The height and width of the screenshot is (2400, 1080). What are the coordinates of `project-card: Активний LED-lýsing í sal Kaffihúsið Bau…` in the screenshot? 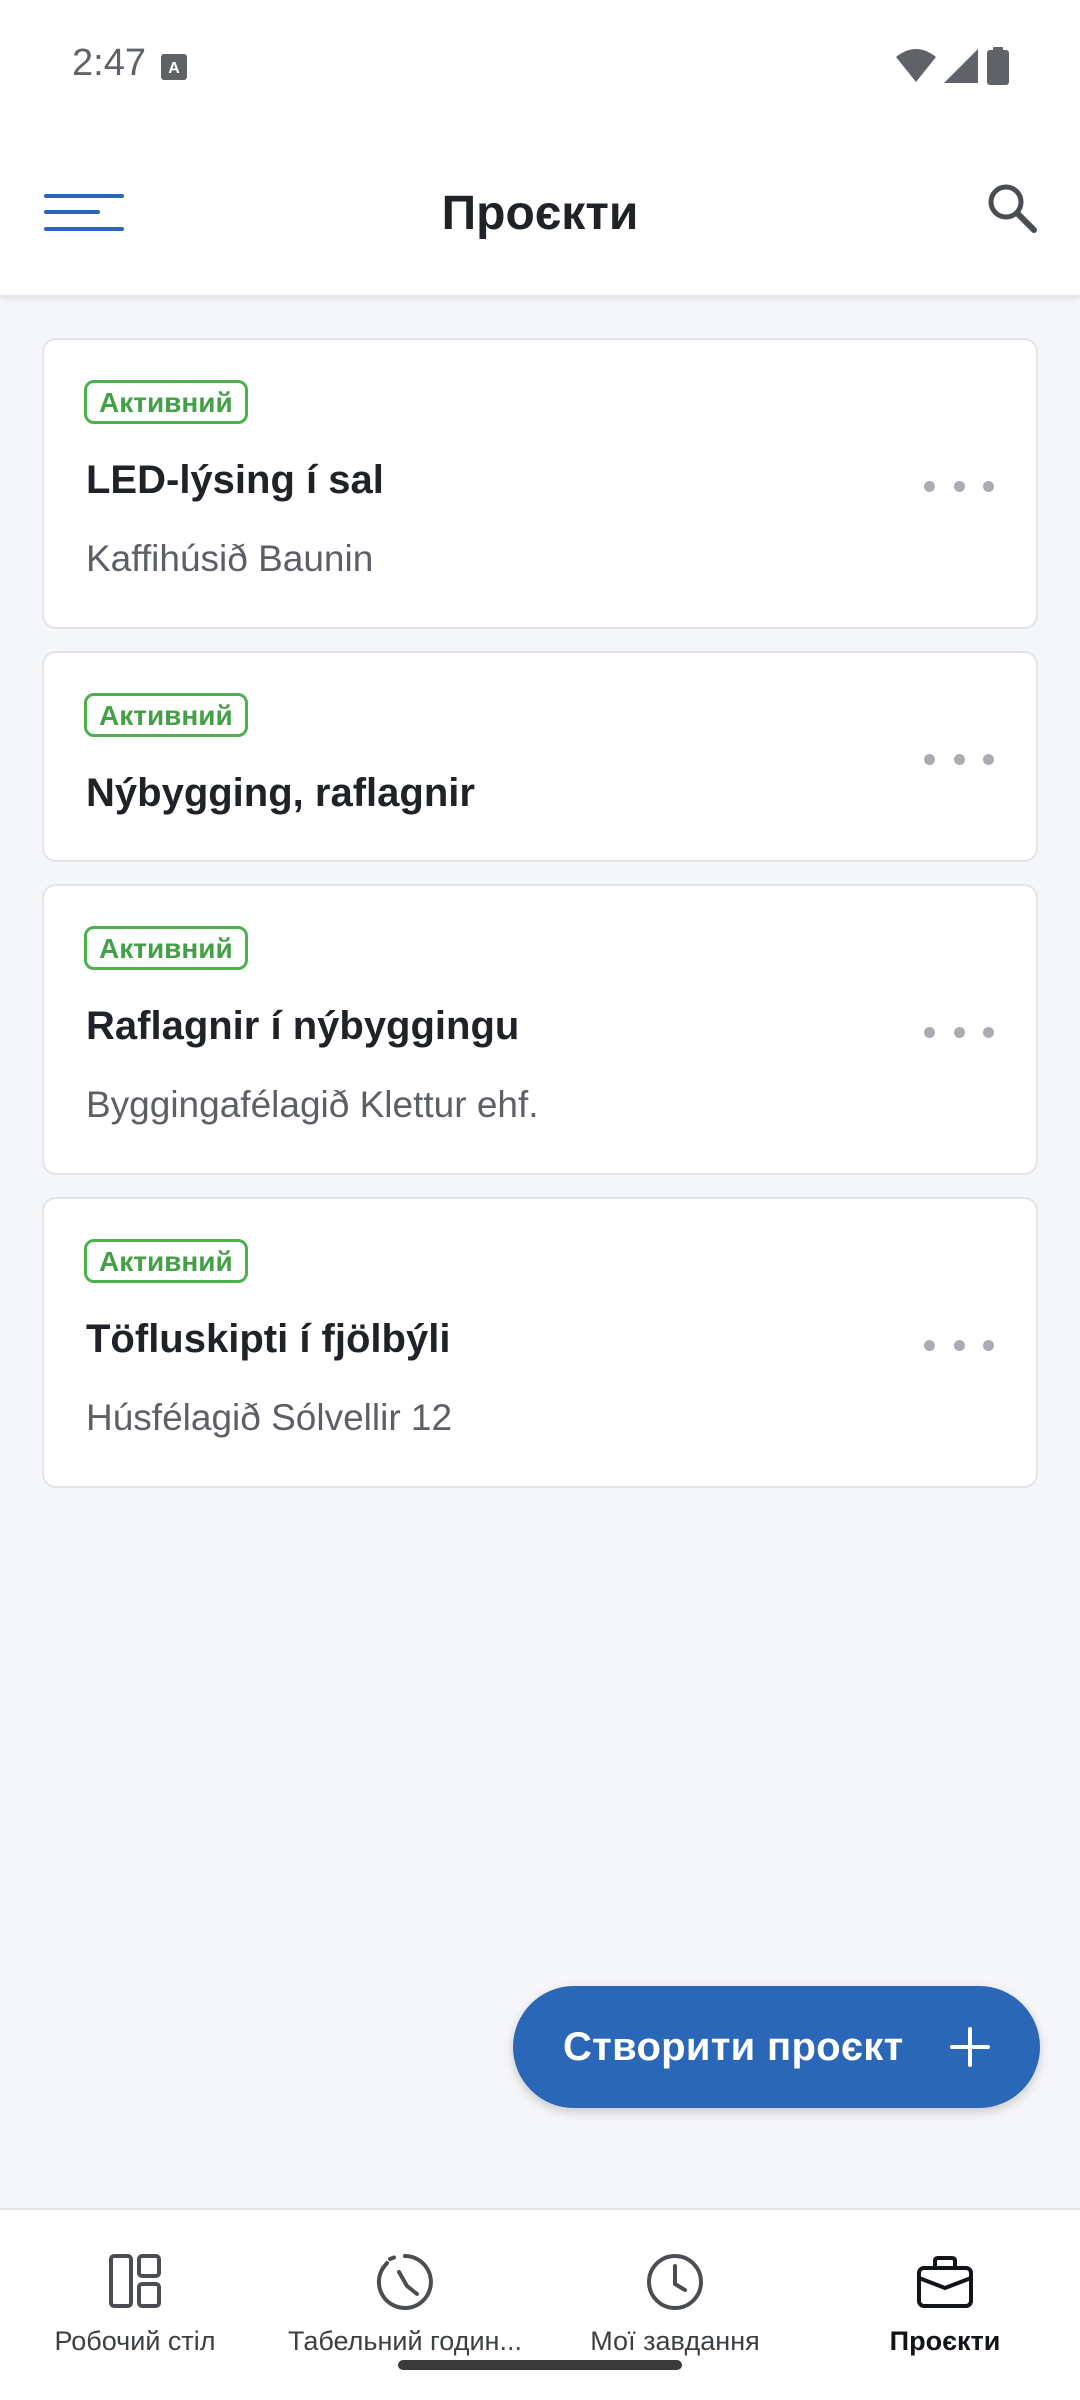 It's located at (540, 483).